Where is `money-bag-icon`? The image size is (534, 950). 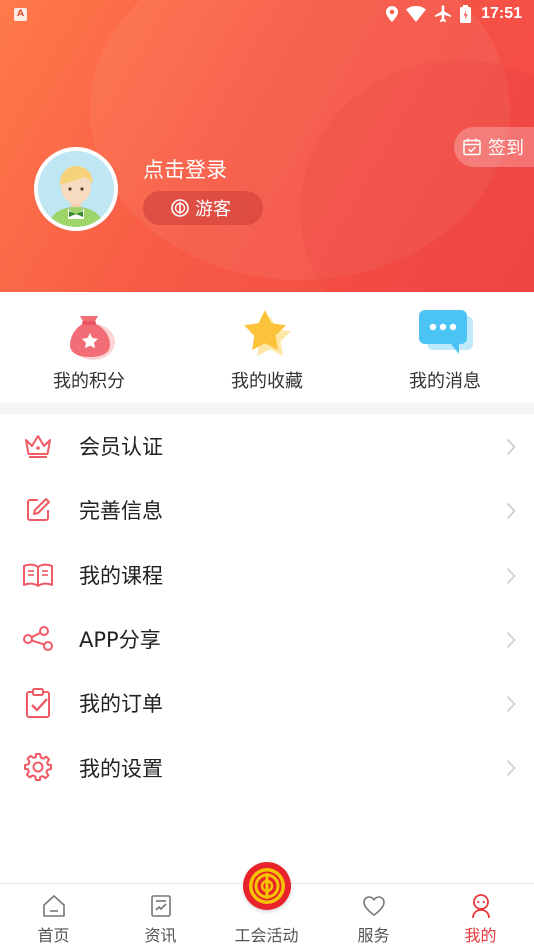 money-bag-icon is located at coordinates (89, 334).